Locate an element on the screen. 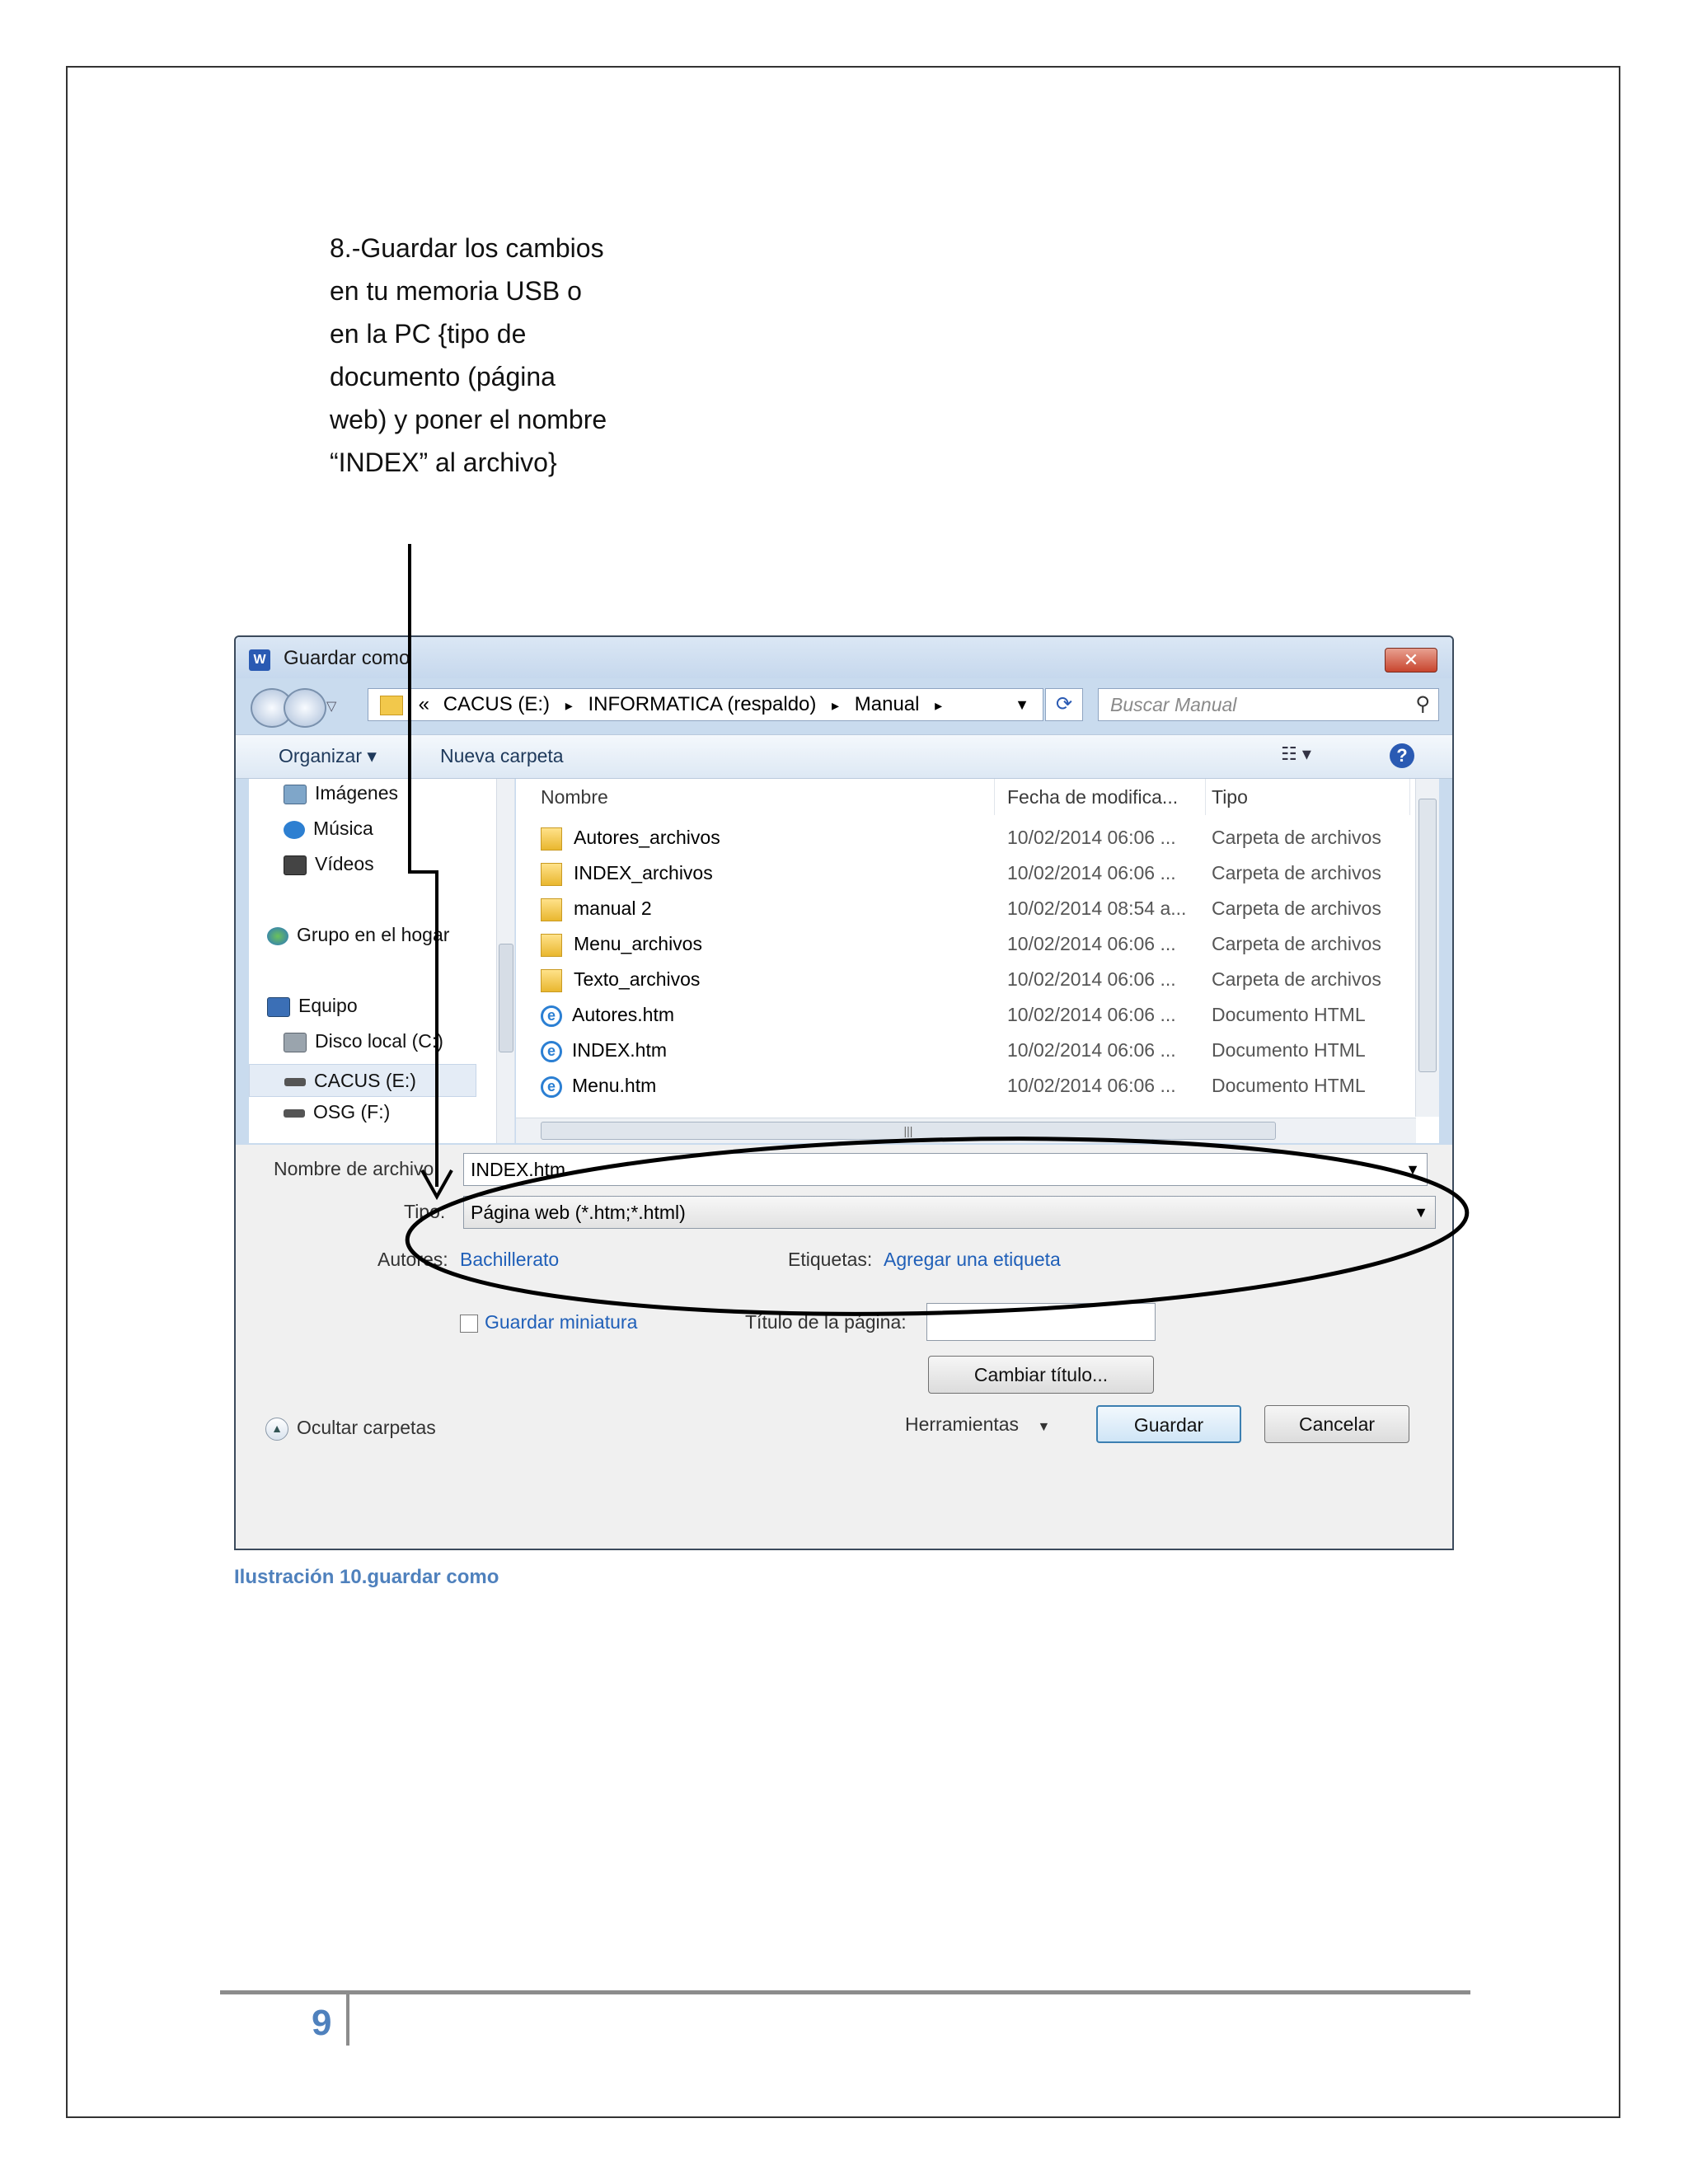  figure-caption: Ilustración 10.guardar como is located at coordinates (367, 1577).